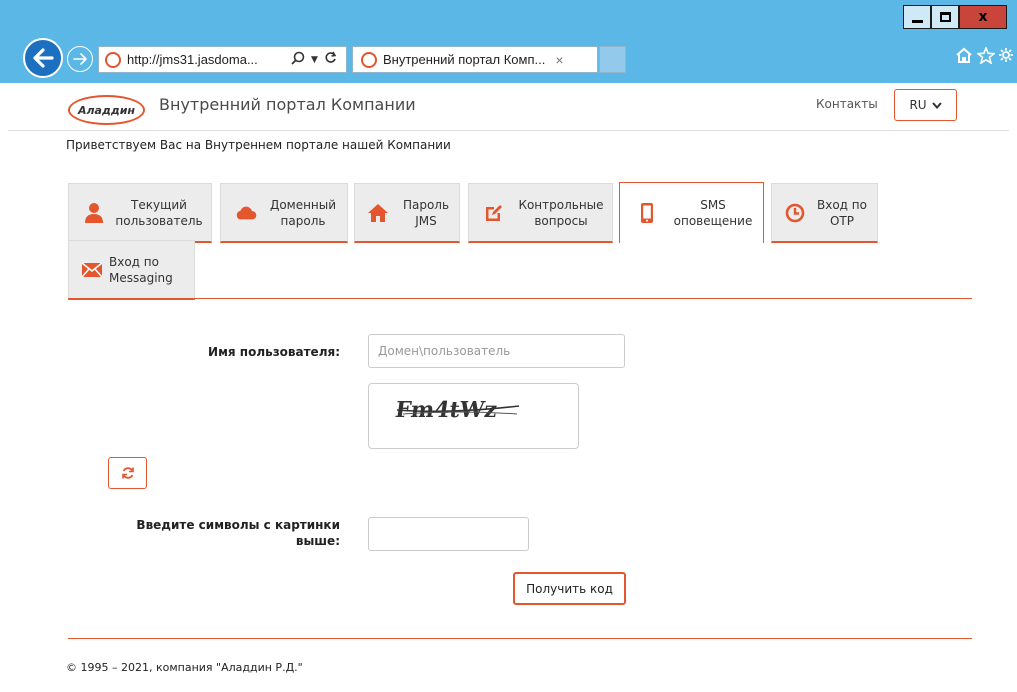  What do you see at coordinates (238, 533) in the screenshot?
I see `captcha-label: Введите символы с картинки выше:` at bounding box center [238, 533].